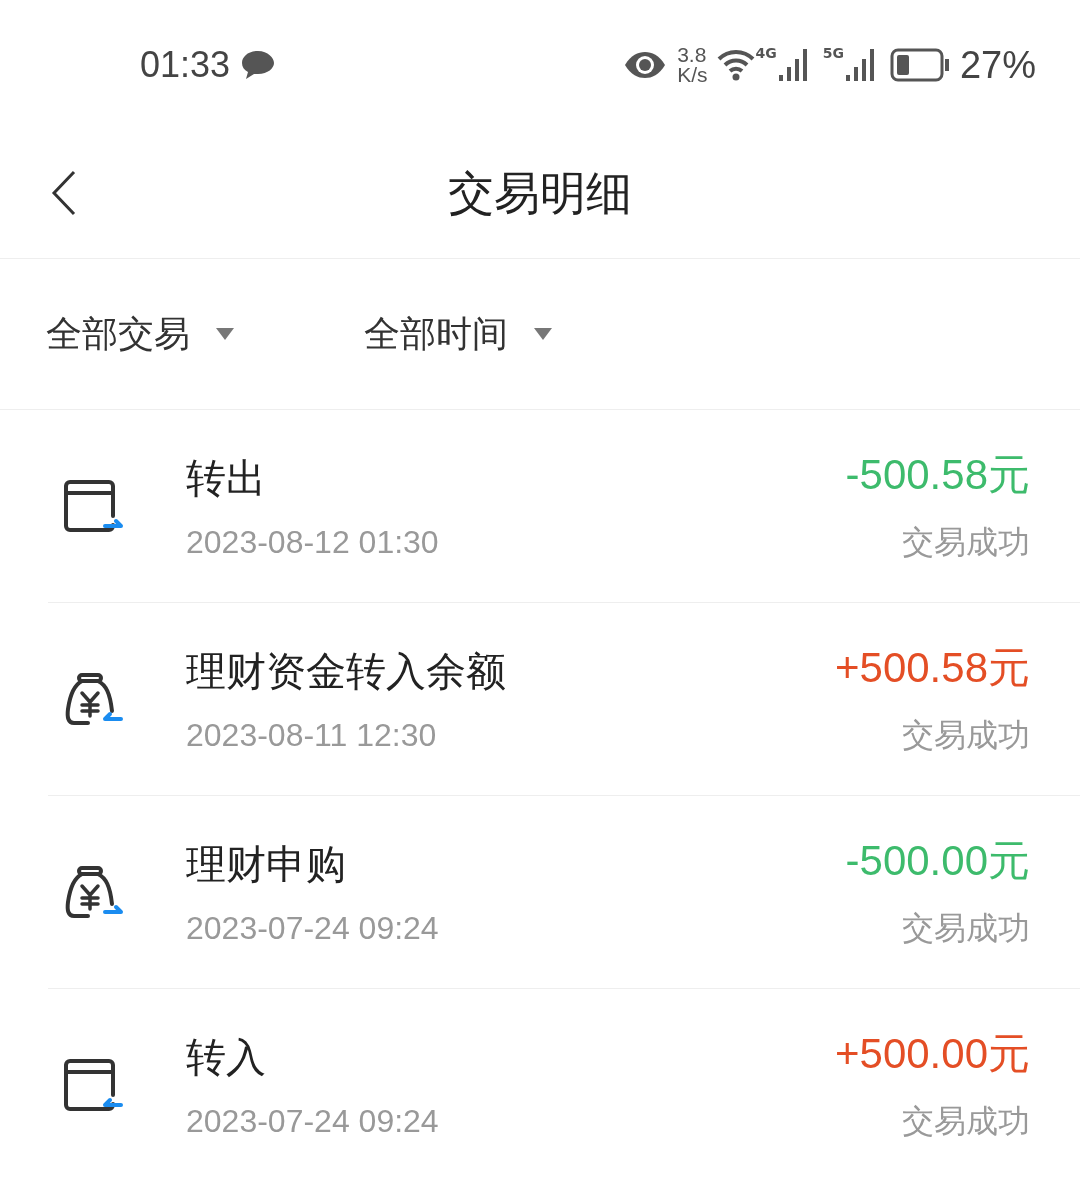  Describe the element at coordinates (932, 668) in the screenshot. I see `transaction-amount: +500.58元` at that location.